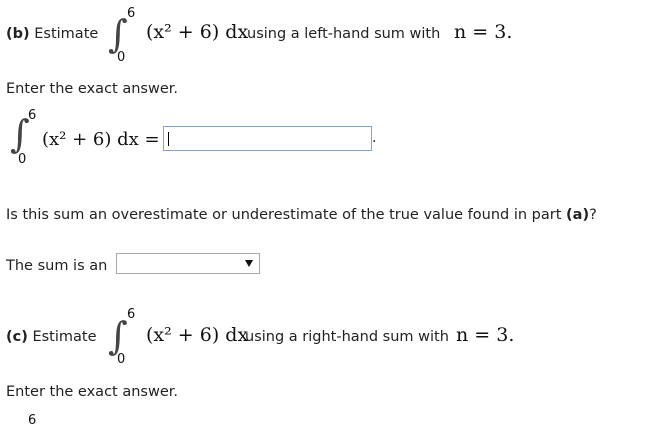 Image resolution: width=665 pixels, height=428 pixels. I want to click on text-caret, so click(168, 139).